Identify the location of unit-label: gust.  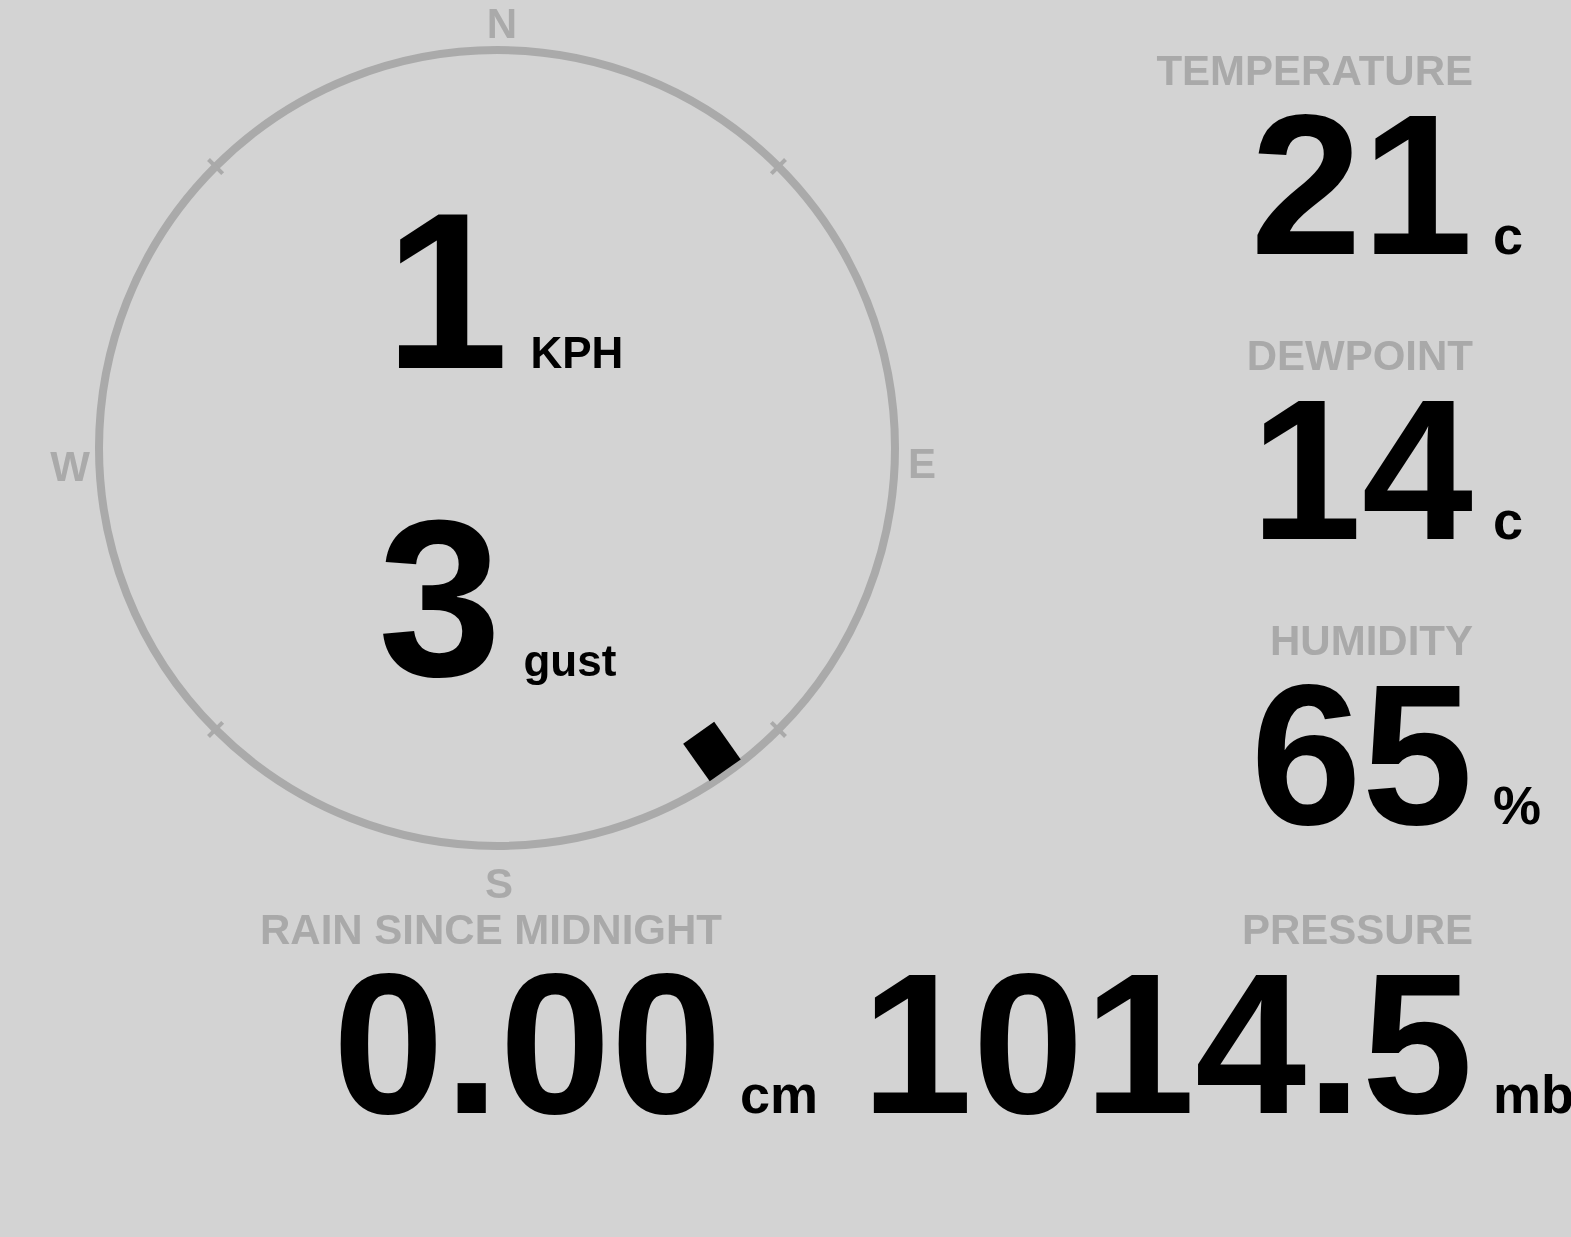
(570, 661).